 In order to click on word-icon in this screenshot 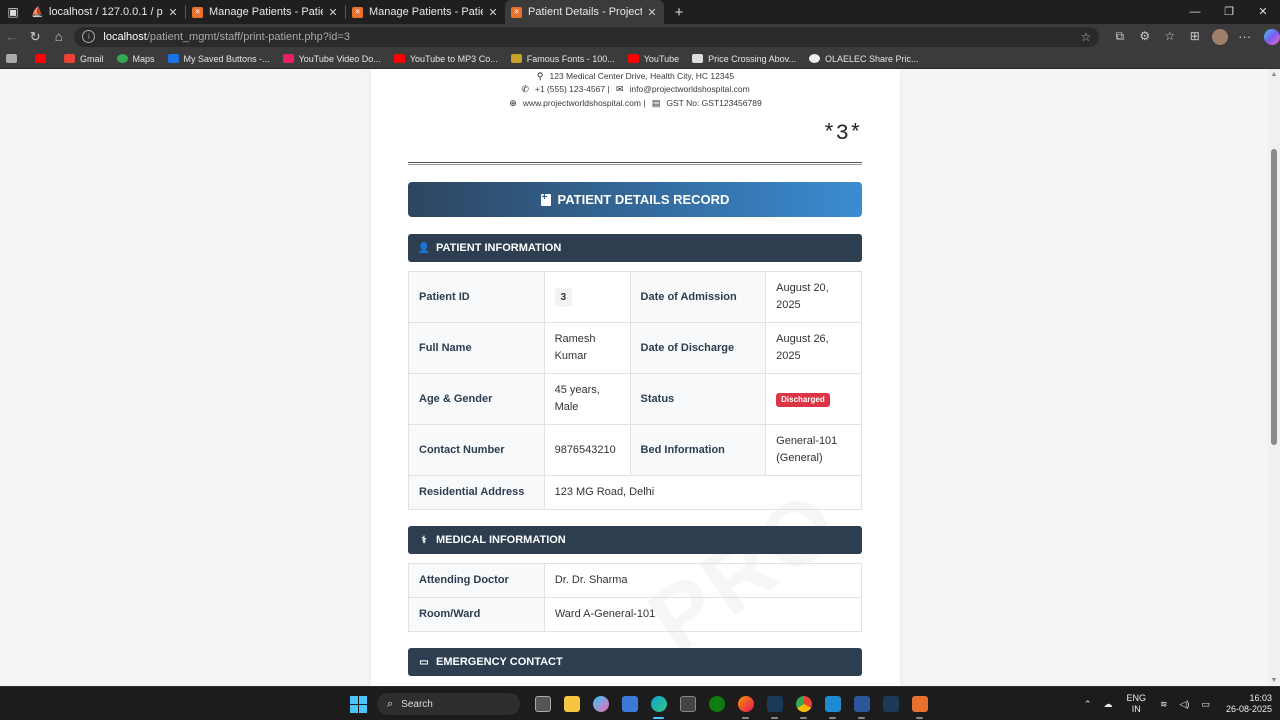, I will do `click(861, 703)`.